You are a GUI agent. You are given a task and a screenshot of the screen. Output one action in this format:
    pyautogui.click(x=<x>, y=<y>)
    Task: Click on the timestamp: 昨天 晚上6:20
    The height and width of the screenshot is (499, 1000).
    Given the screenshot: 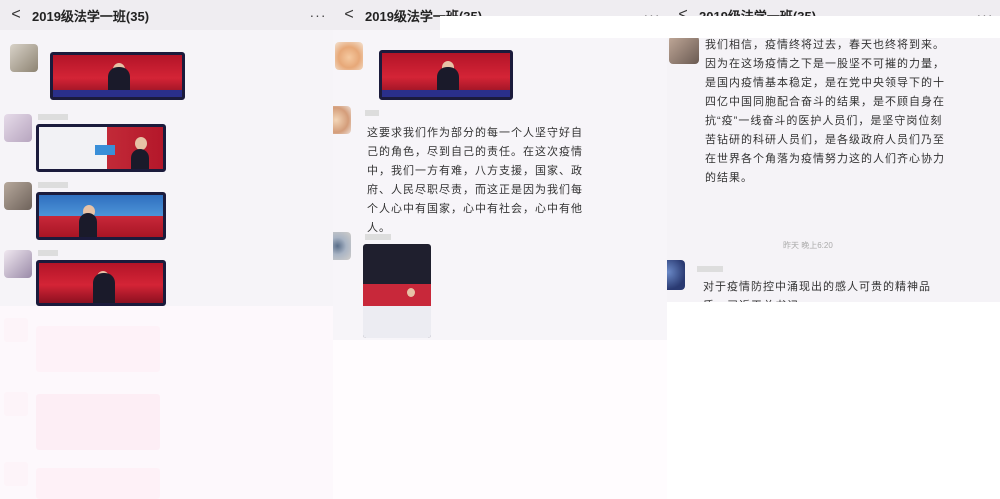 What is the action you would take?
    pyautogui.click(x=808, y=245)
    